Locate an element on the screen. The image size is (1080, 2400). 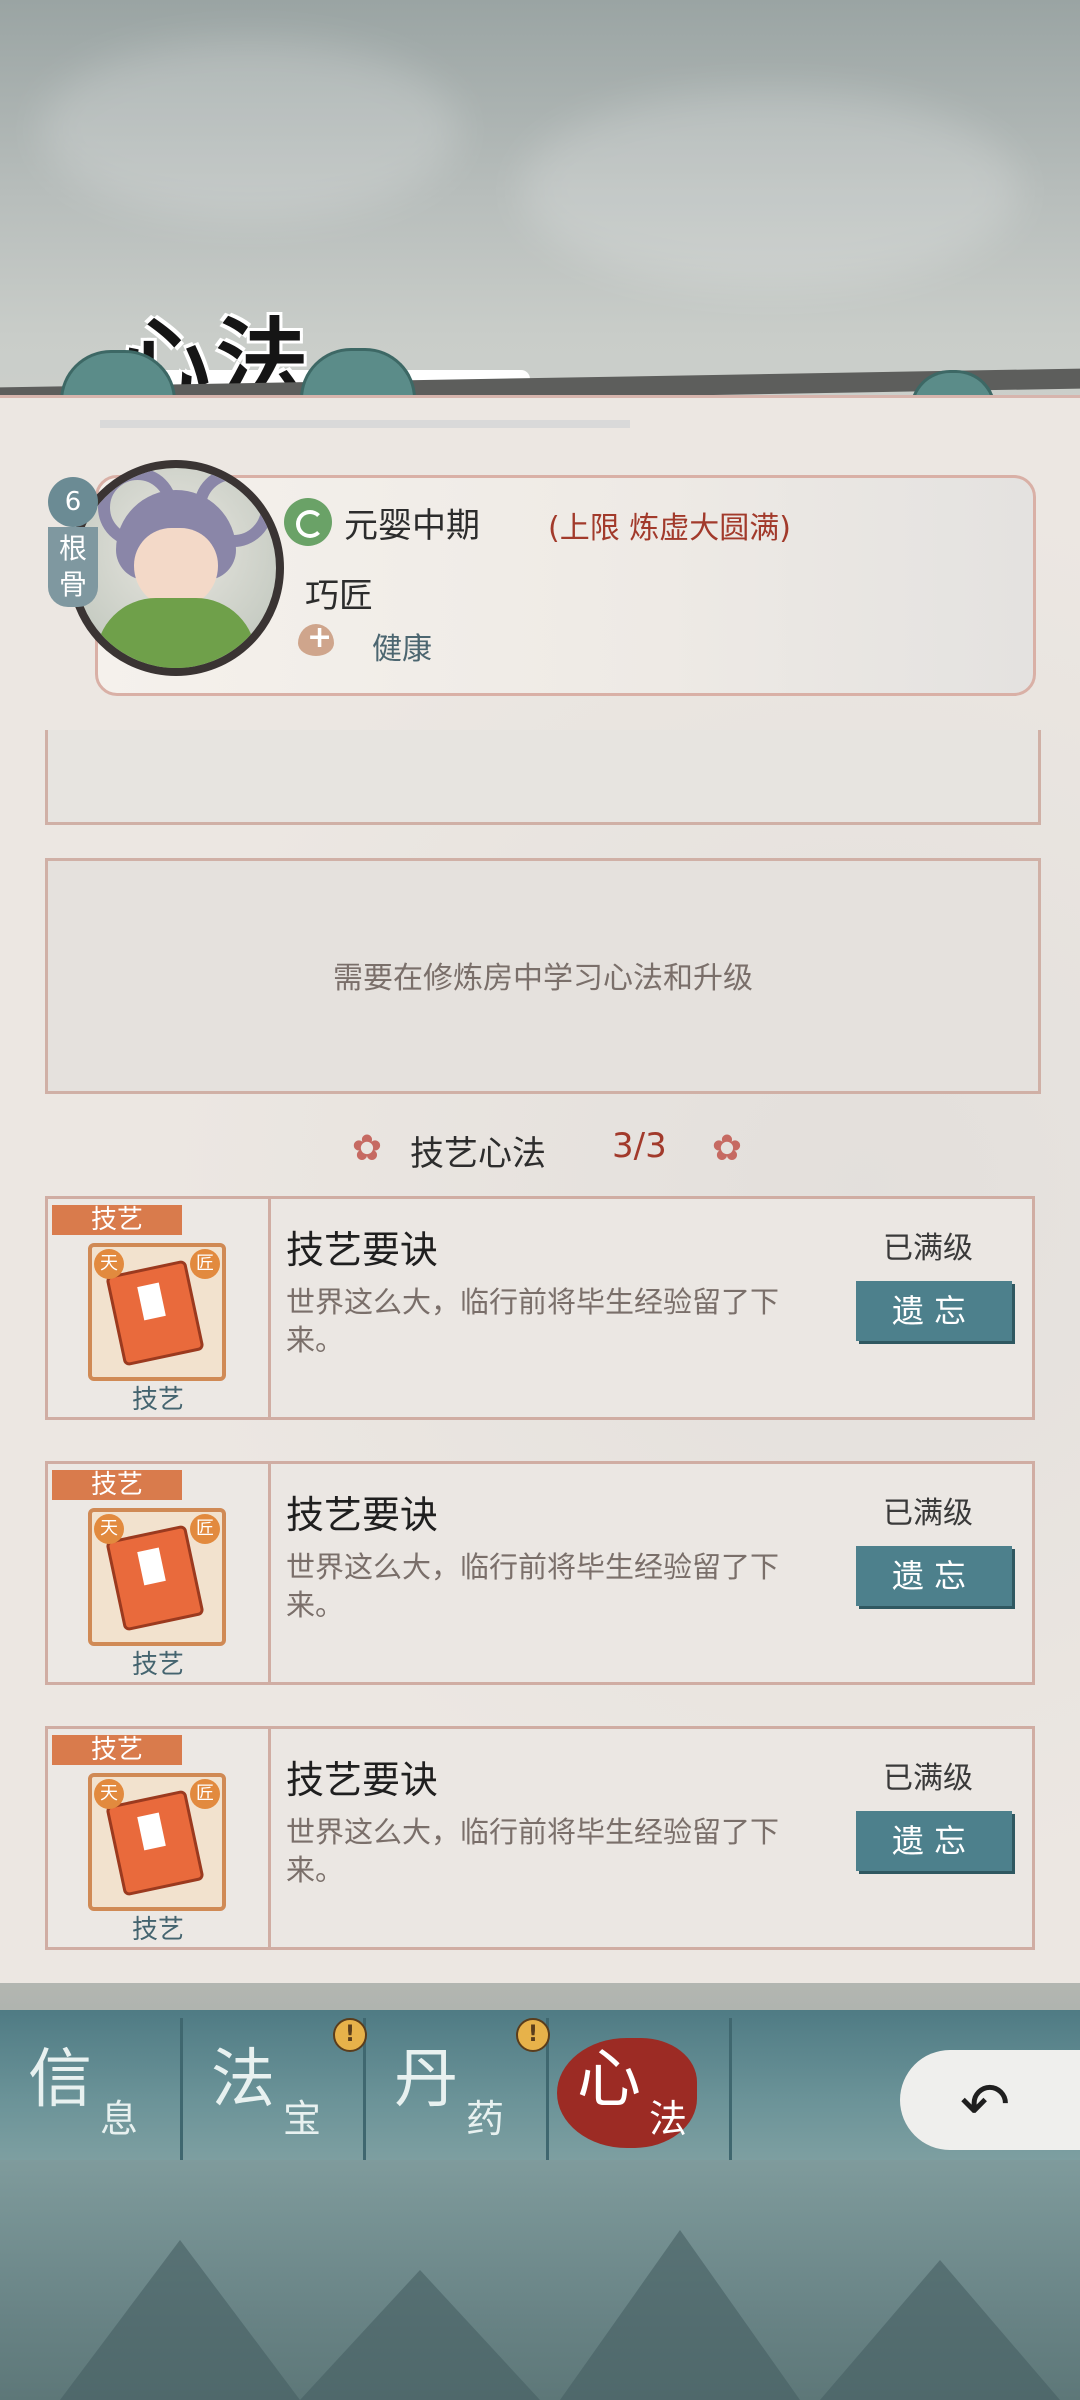
tab-treasure: 法 宝 ! is located at coordinates (275, 2093).